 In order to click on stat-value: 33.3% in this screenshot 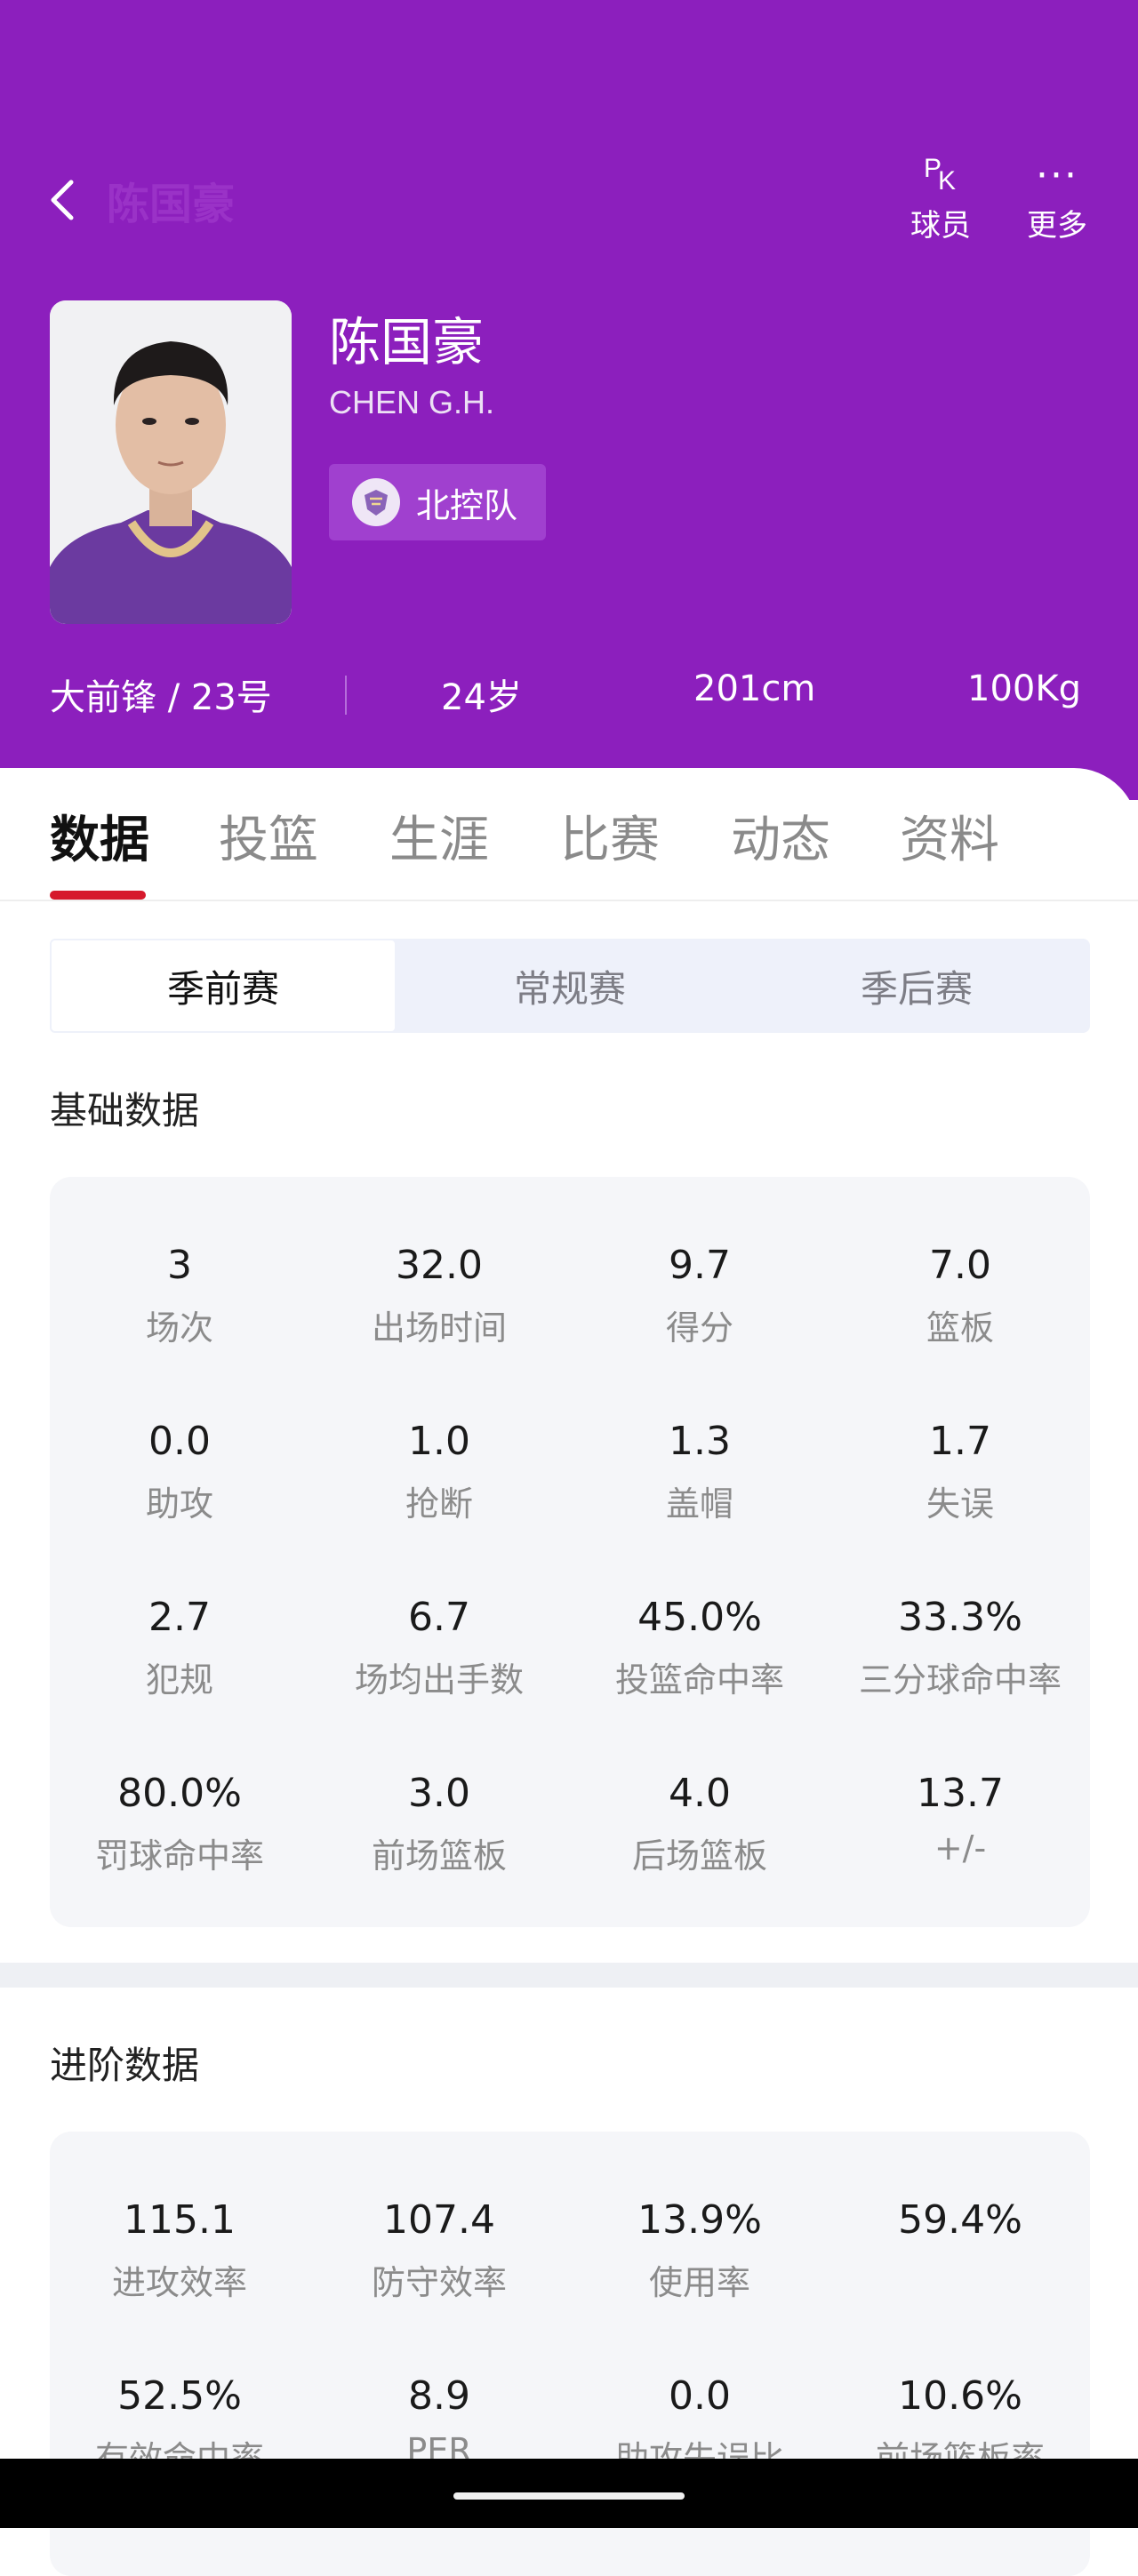, I will do `click(960, 1617)`.